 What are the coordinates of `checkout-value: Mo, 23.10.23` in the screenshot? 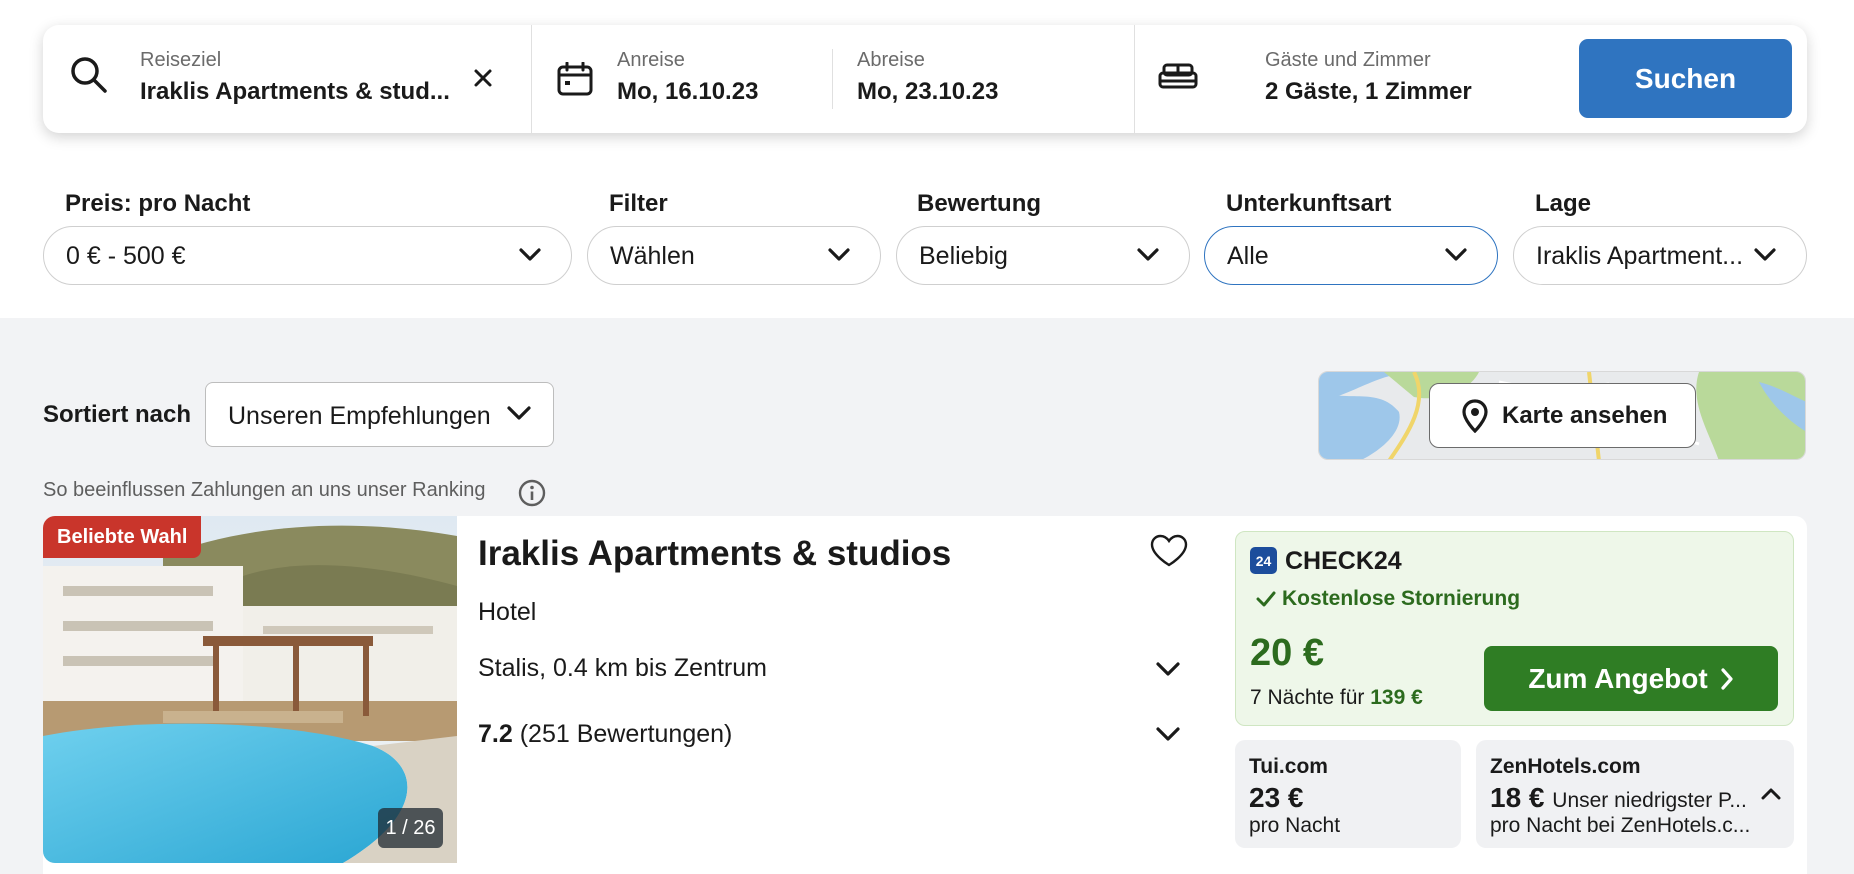 It's located at (928, 91).